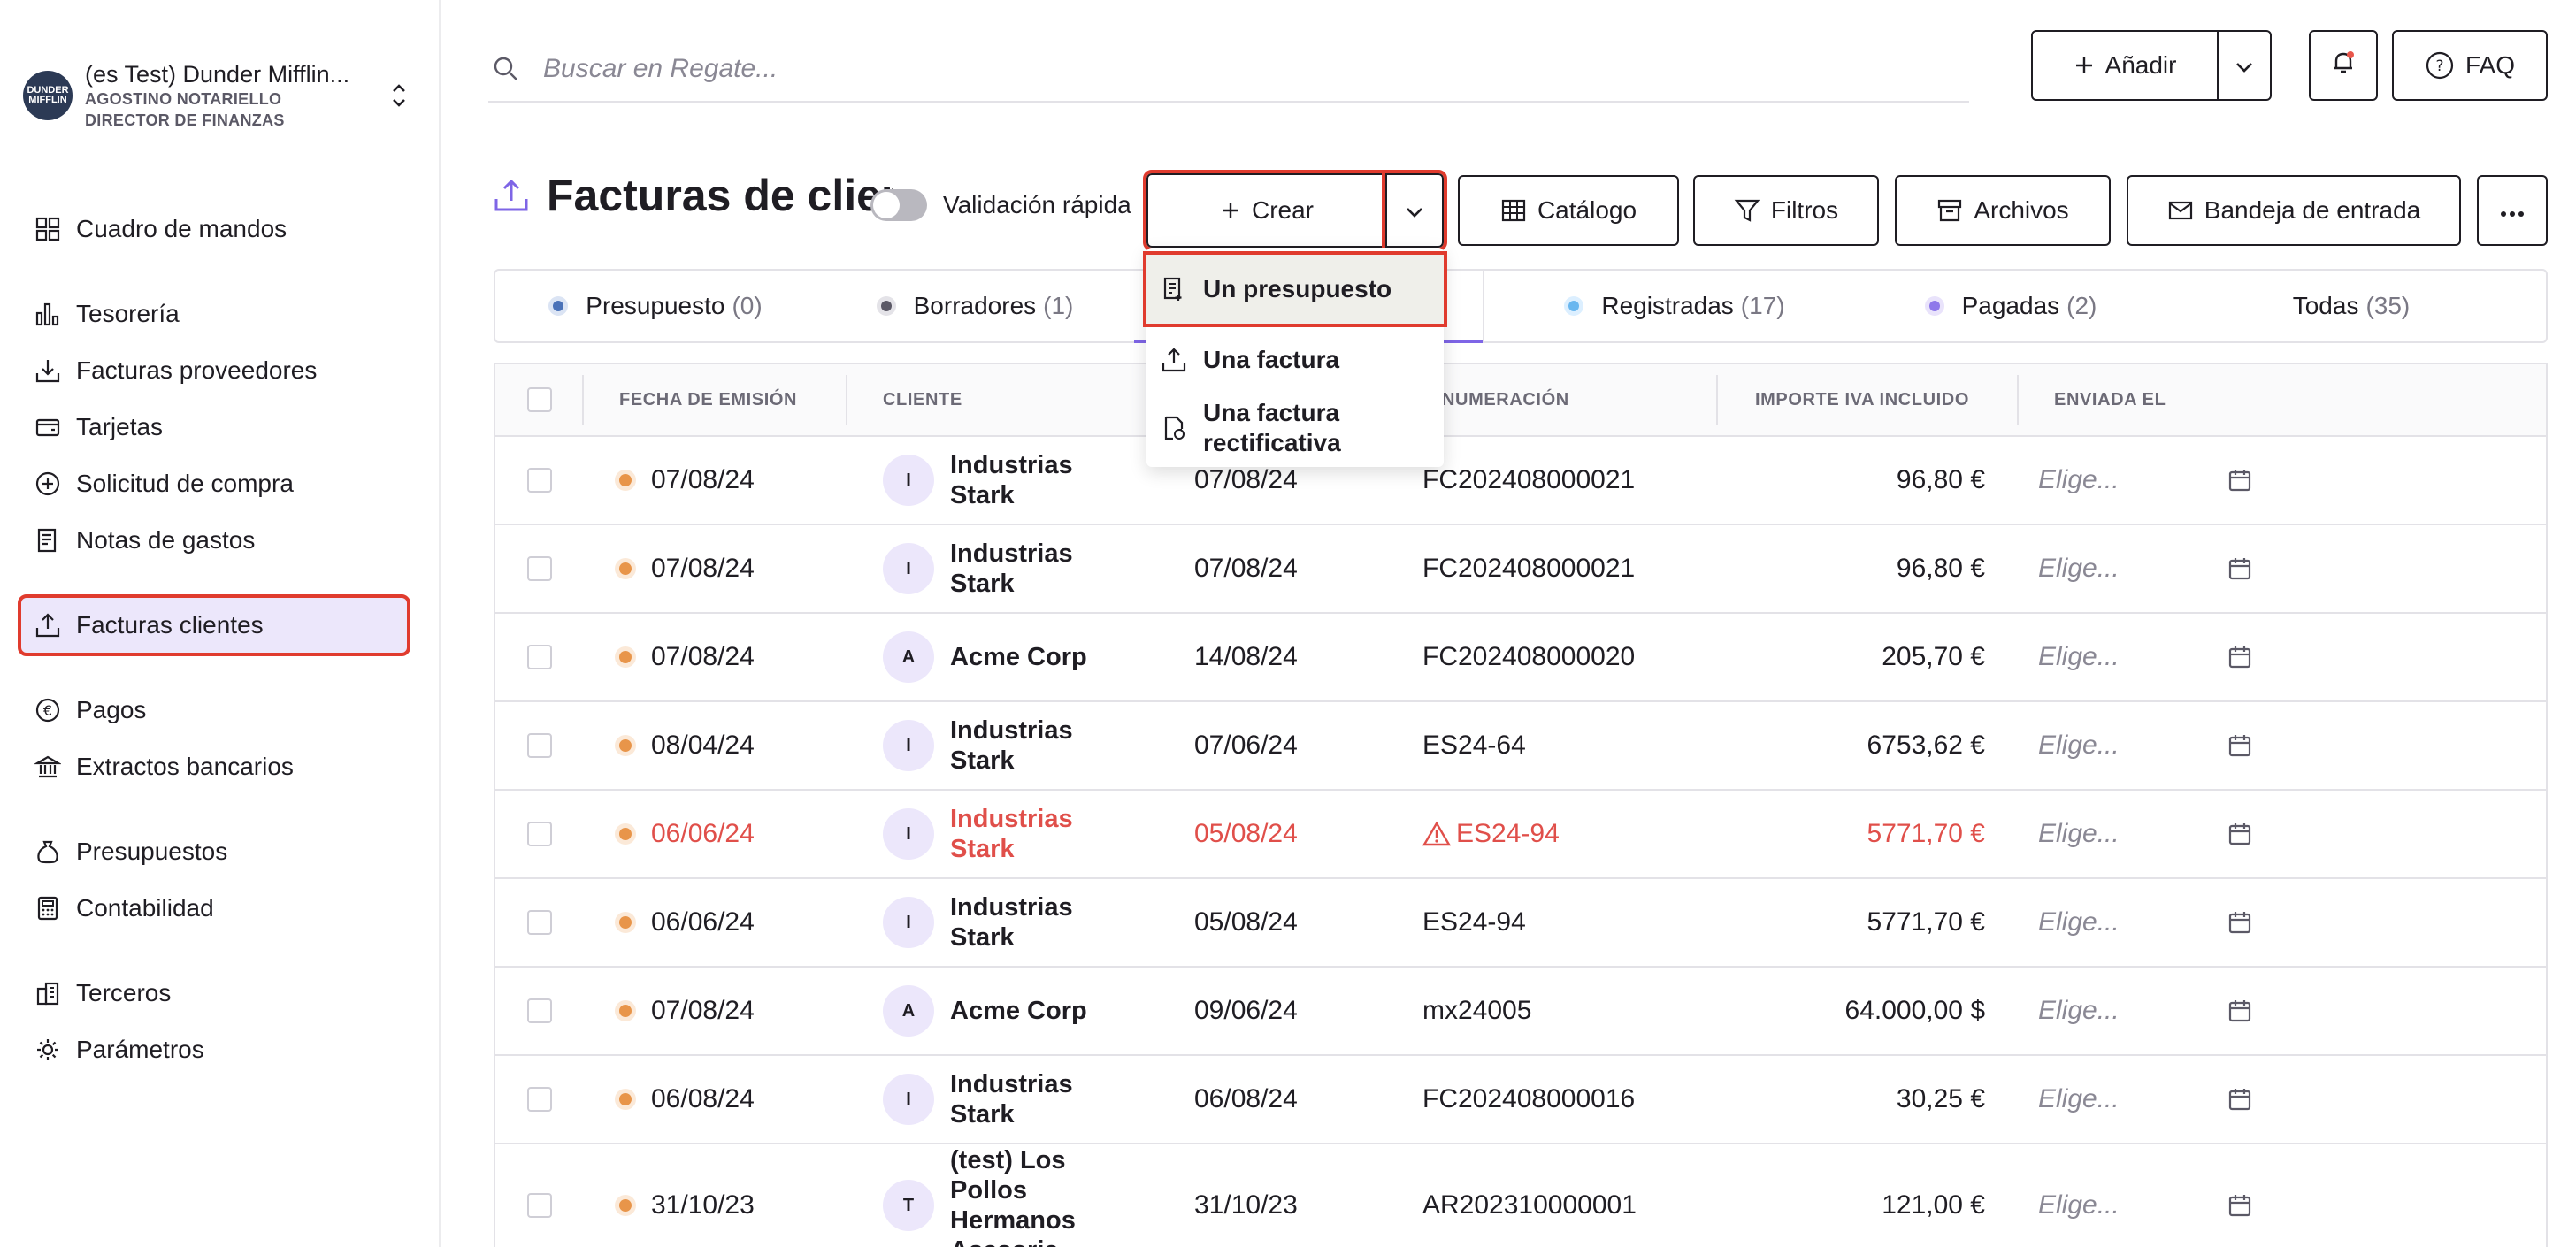 The image size is (2576, 1247). What do you see at coordinates (708, 399) in the screenshot?
I see `column-issue-date: FECHA DE EMISIÓN` at bounding box center [708, 399].